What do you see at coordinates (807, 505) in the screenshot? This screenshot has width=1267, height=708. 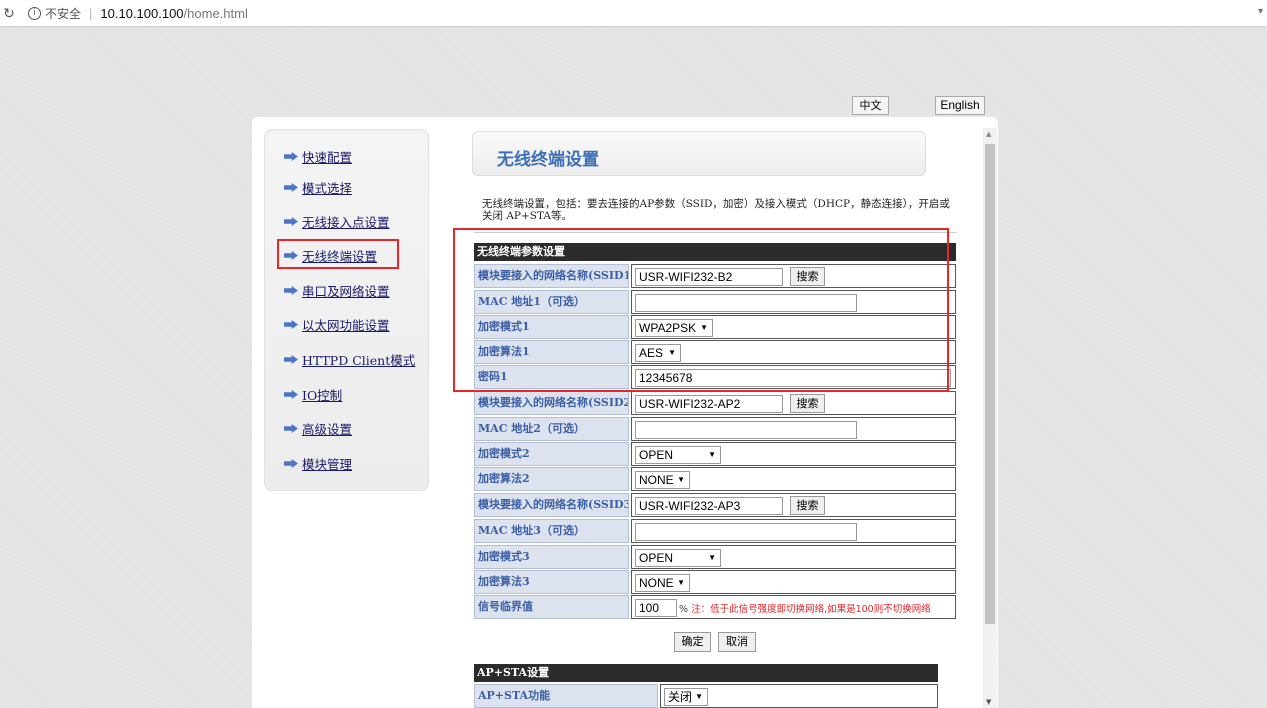 I see `ssid3-search-button: 搜索` at bounding box center [807, 505].